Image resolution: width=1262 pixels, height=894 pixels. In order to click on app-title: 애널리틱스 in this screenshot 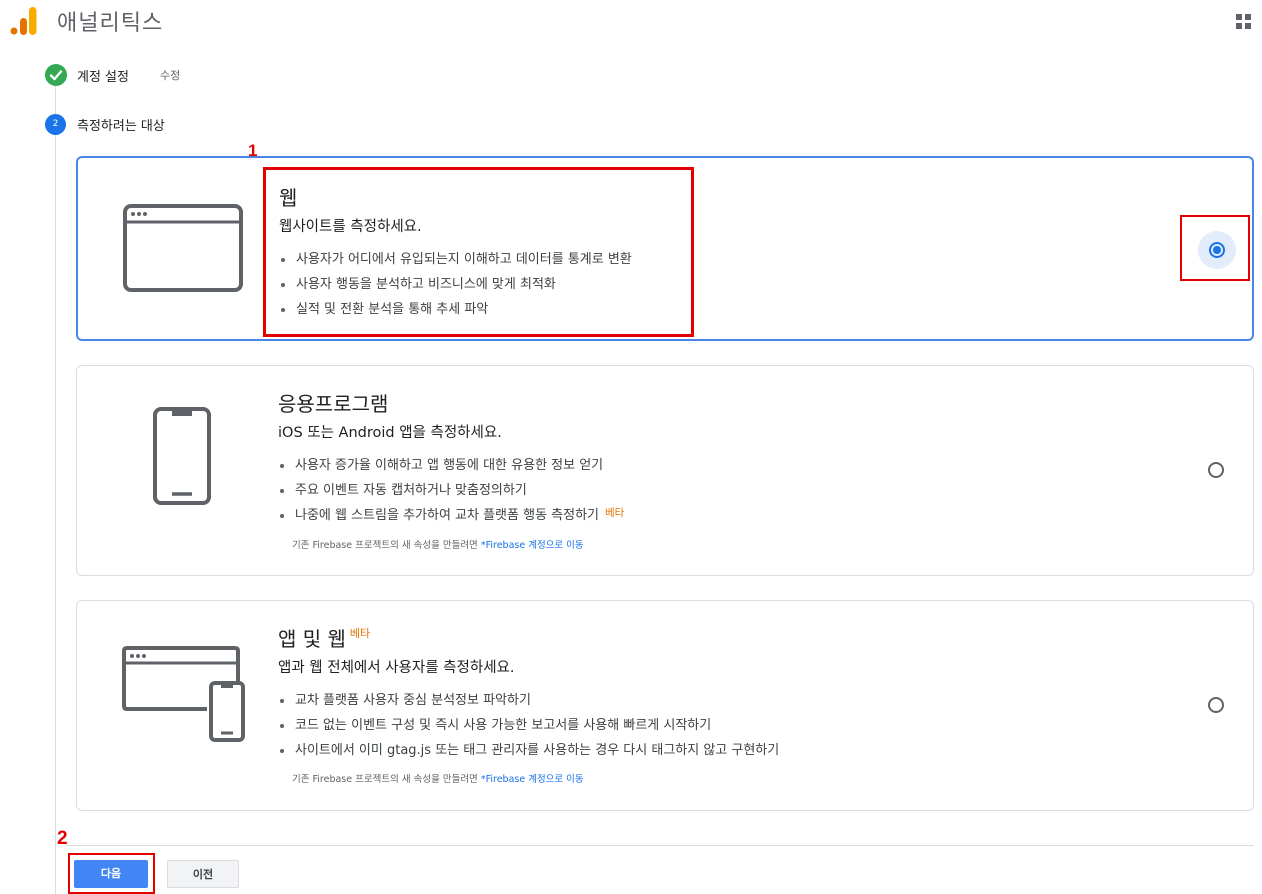, I will do `click(110, 23)`.